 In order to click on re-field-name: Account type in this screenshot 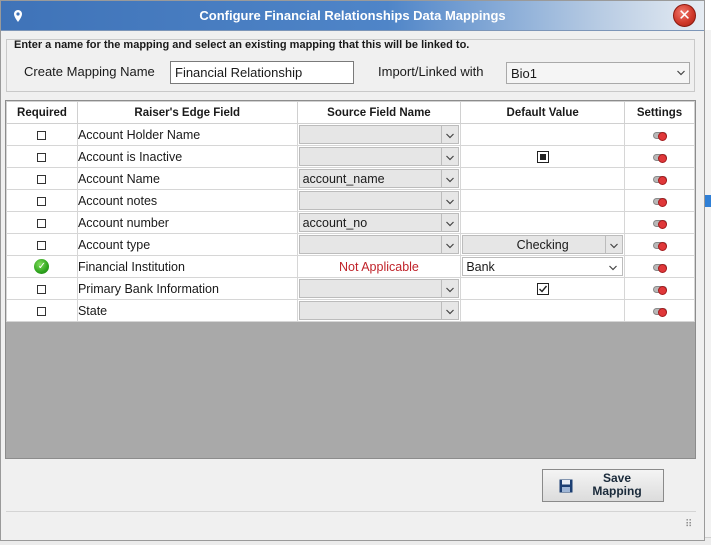, I will do `click(187, 244)`.